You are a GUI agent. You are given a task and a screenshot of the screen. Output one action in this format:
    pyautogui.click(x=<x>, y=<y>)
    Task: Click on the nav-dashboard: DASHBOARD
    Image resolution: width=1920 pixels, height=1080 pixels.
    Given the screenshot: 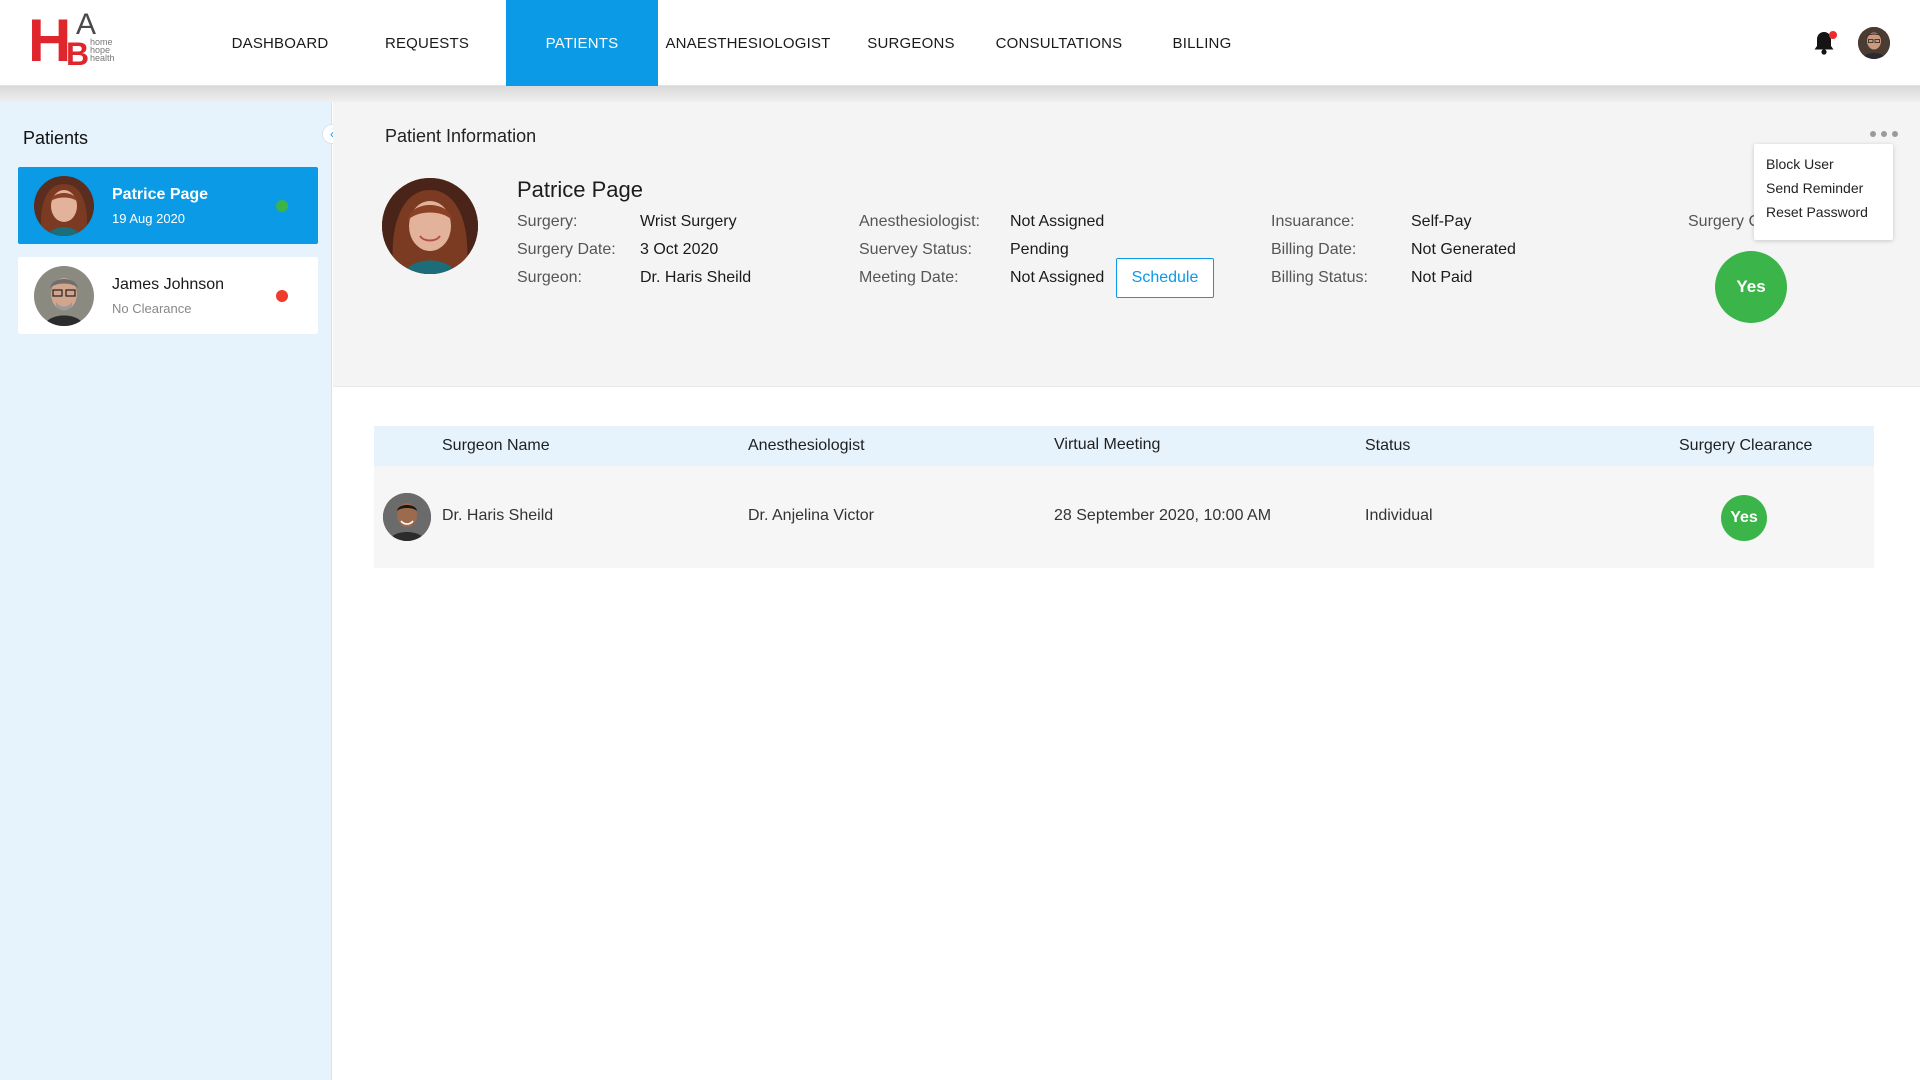 What is the action you would take?
    pyautogui.click(x=280, y=43)
    